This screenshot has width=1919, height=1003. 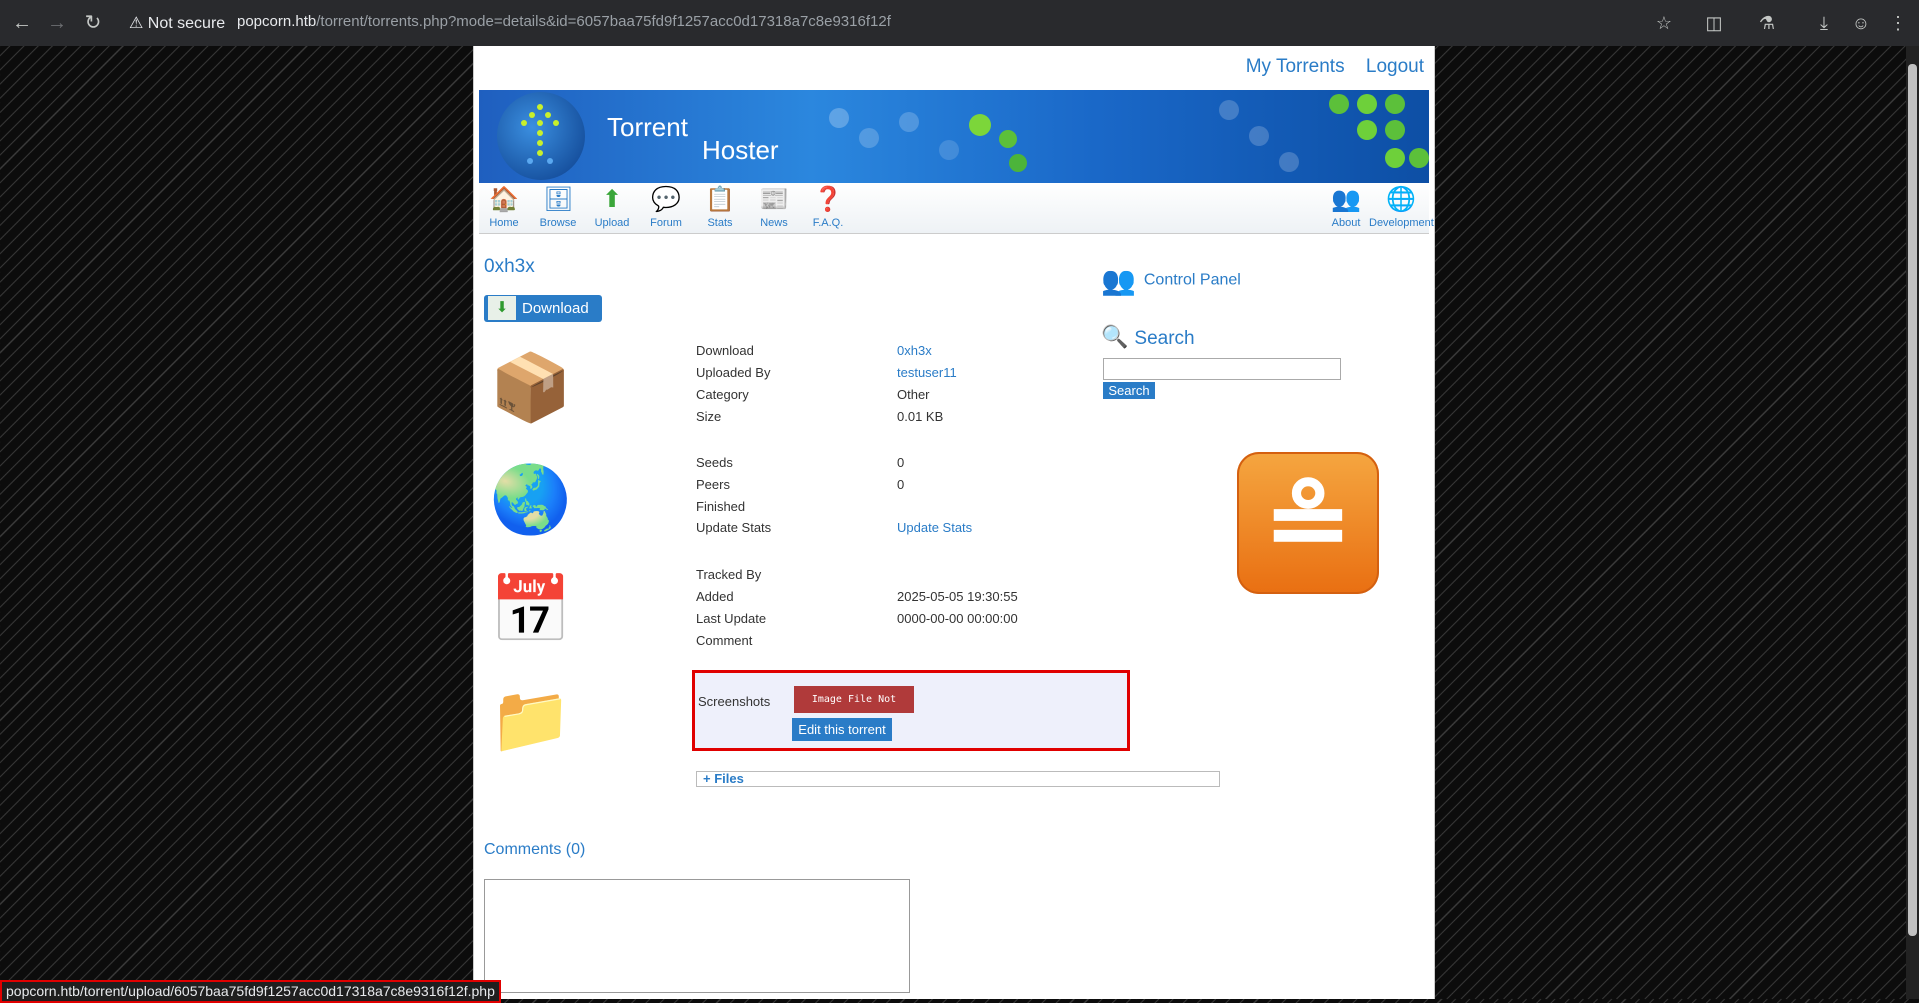 What do you see at coordinates (1118, 280) in the screenshot?
I see `users-icon: 👥` at bounding box center [1118, 280].